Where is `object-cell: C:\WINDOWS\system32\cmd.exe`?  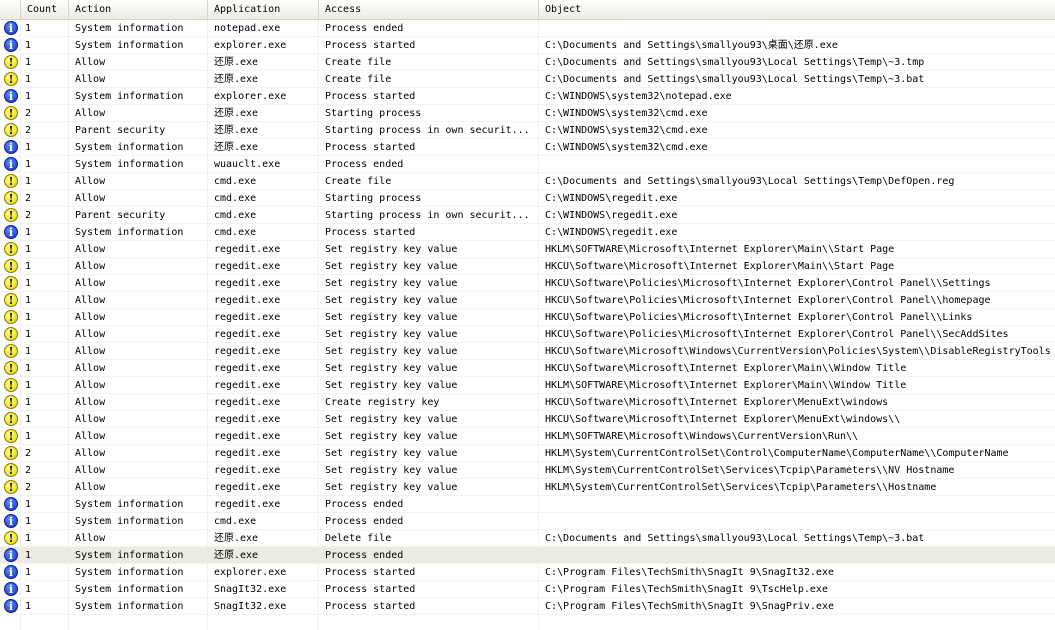
object-cell: C:\WINDOWS\system32\cmd.exe is located at coordinates (626, 147).